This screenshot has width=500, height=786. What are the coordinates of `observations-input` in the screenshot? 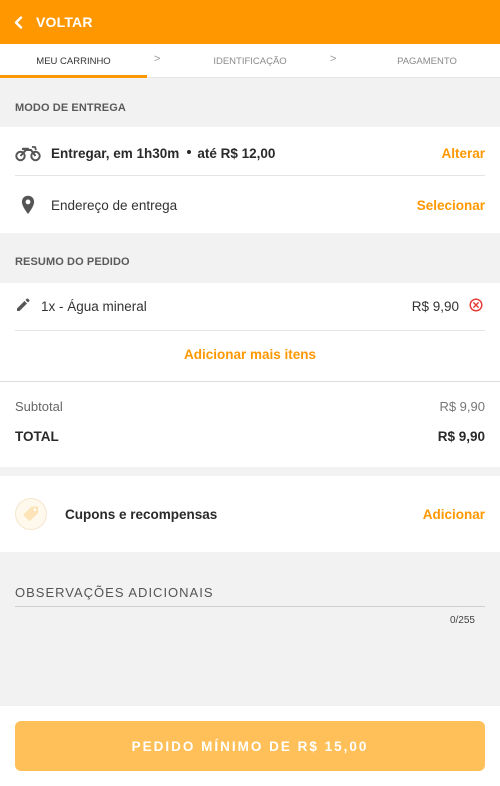 It's located at (250, 606).